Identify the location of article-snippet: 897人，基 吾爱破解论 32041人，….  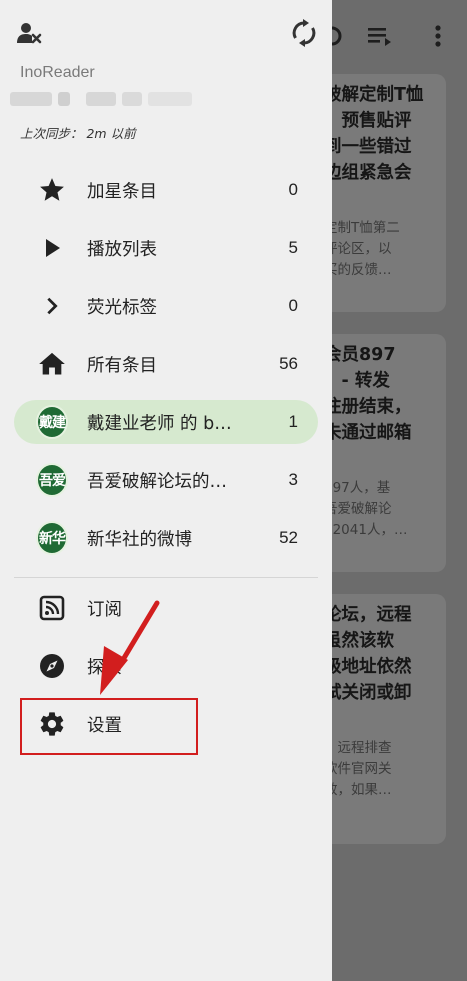
(366, 509).